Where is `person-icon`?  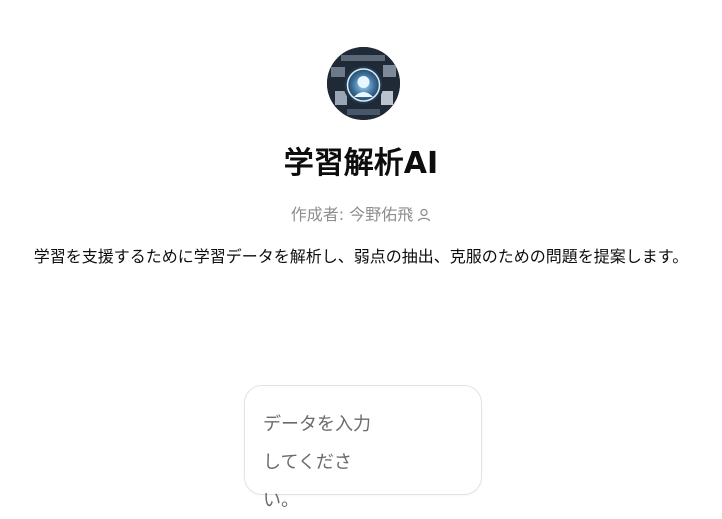 person-icon is located at coordinates (424, 217).